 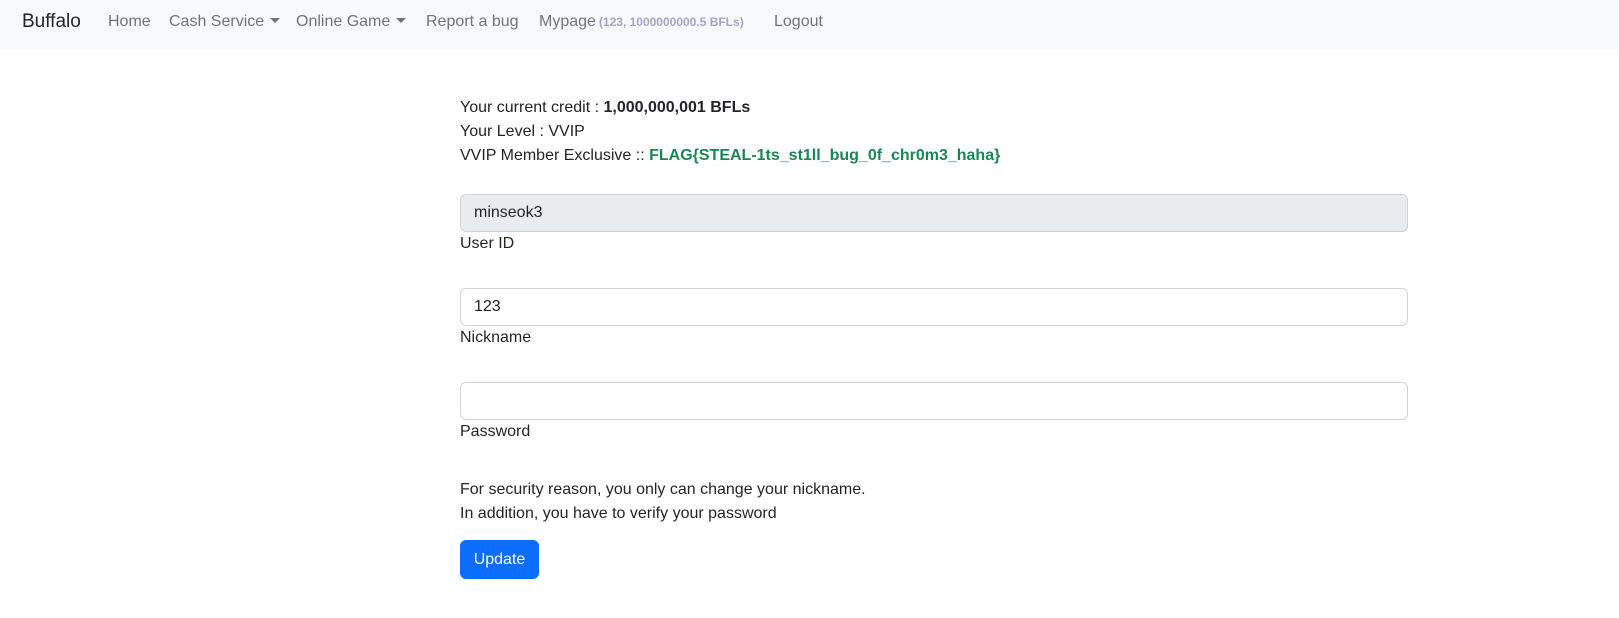 What do you see at coordinates (504, 131) in the screenshot?
I see `level-label: Your Level :` at bounding box center [504, 131].